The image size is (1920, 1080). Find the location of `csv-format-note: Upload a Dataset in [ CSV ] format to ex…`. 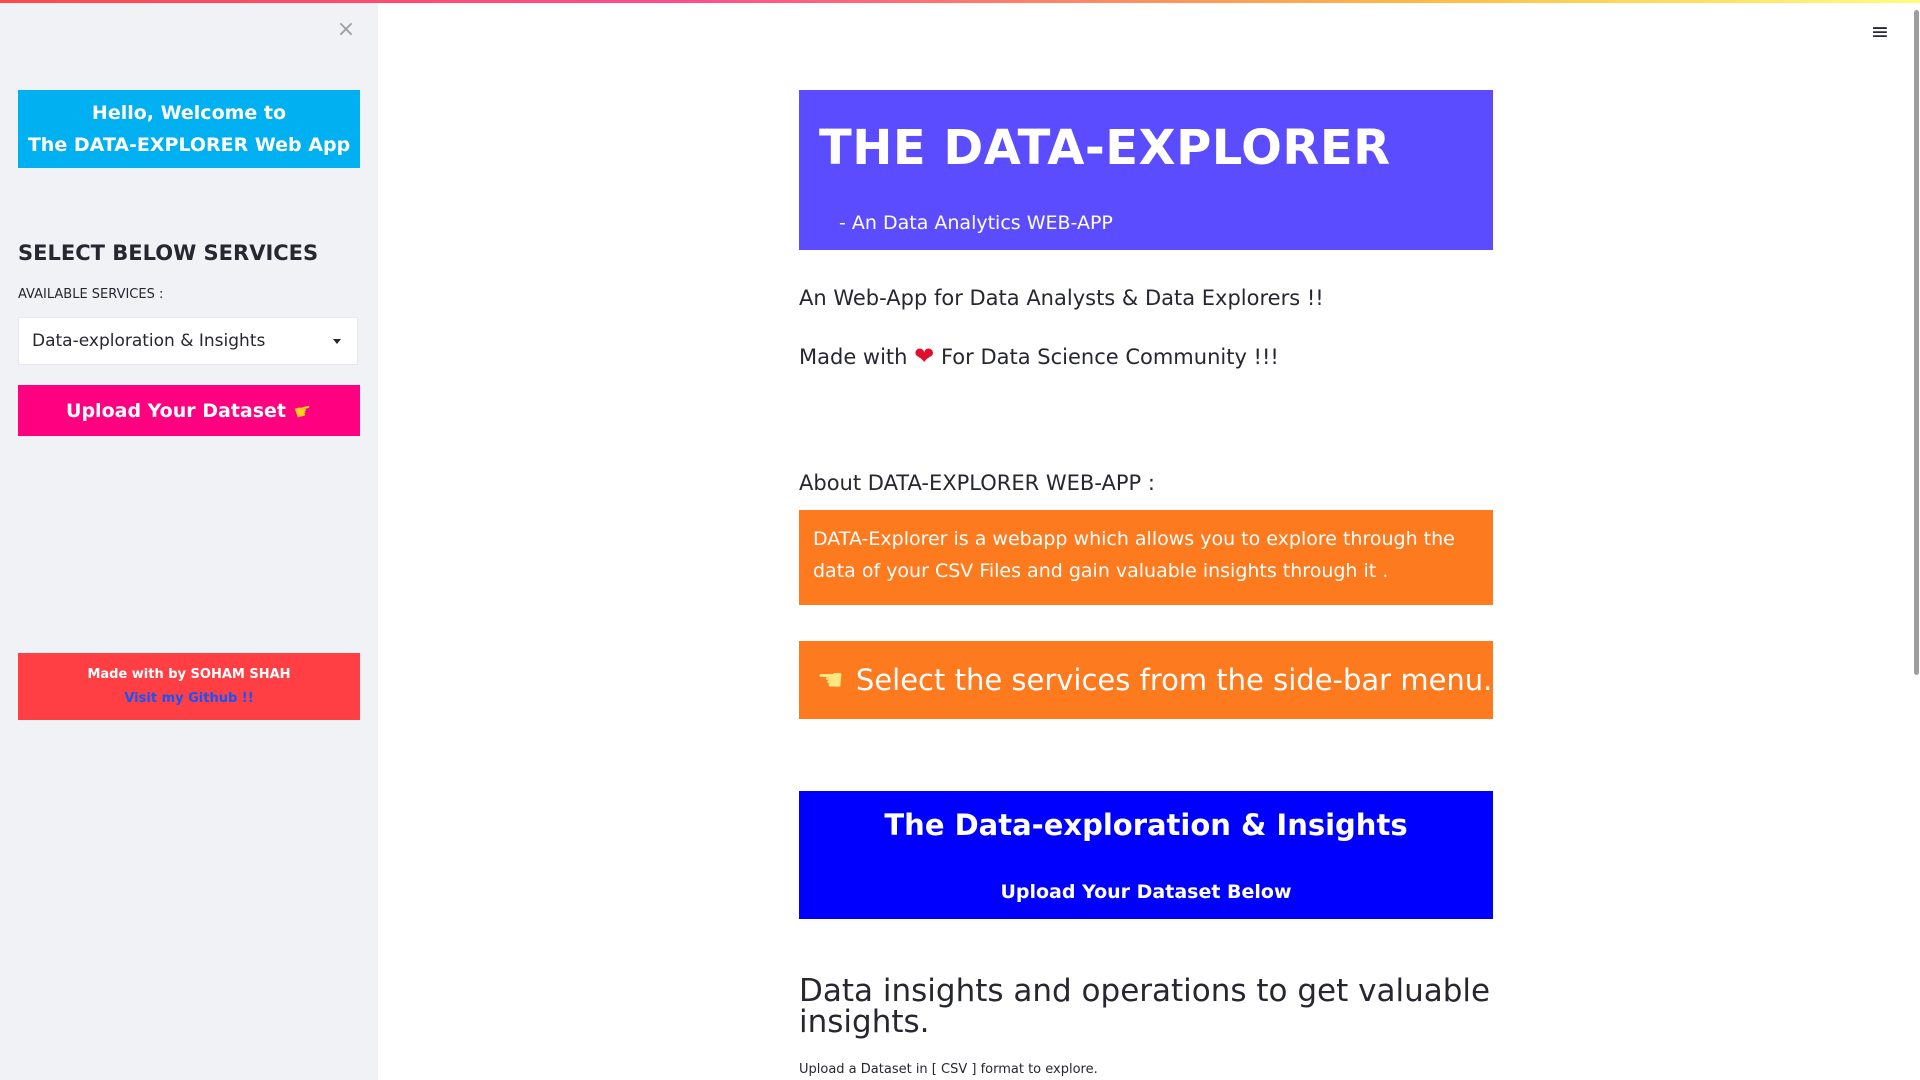

csv-format-note: Upload a Dataset in [ CSV ] format to ex… is located at coordinates (948, 1069).